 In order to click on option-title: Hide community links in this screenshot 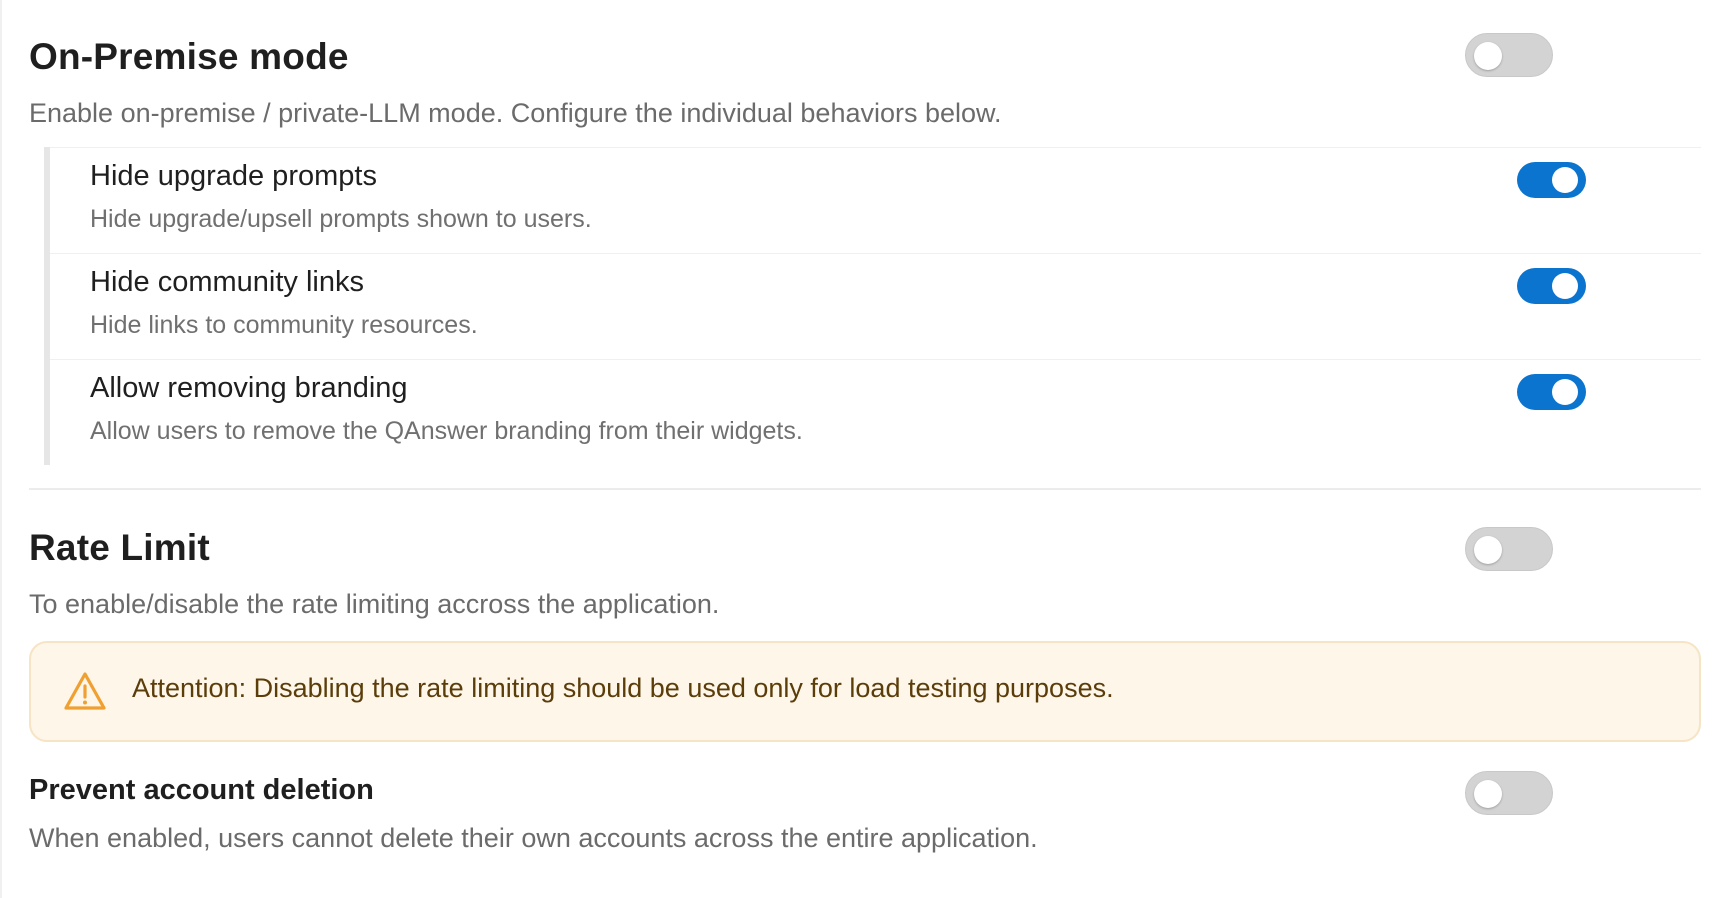, I will do `click(227, 282)`.